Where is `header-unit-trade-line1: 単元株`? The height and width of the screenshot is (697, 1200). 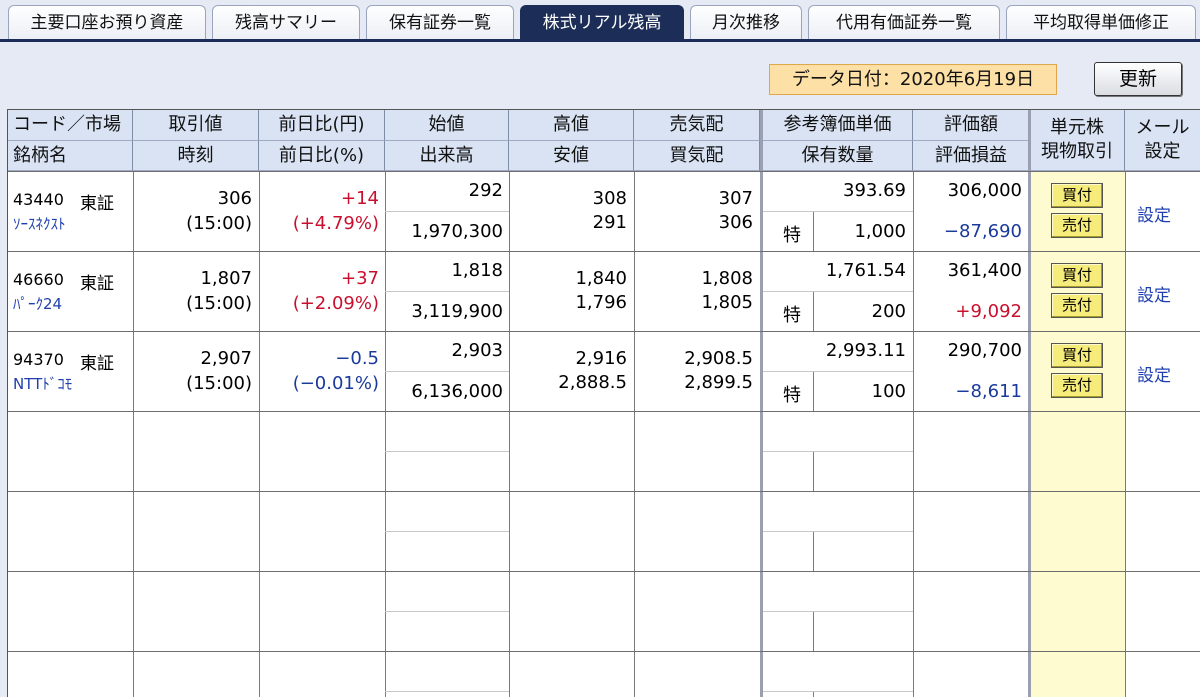
header-unit-trade-line1: 単元株 is located at coordinates (1077, 127).